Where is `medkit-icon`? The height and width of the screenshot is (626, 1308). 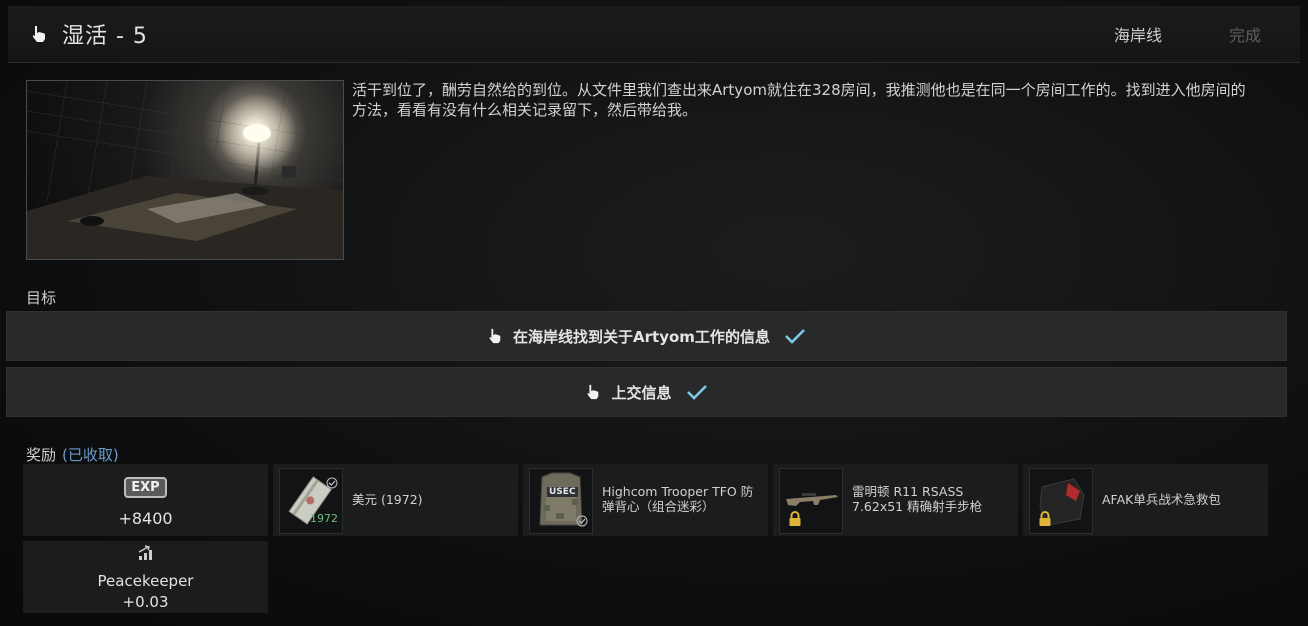
medkit-icon is located at coordinates (1061, 501).